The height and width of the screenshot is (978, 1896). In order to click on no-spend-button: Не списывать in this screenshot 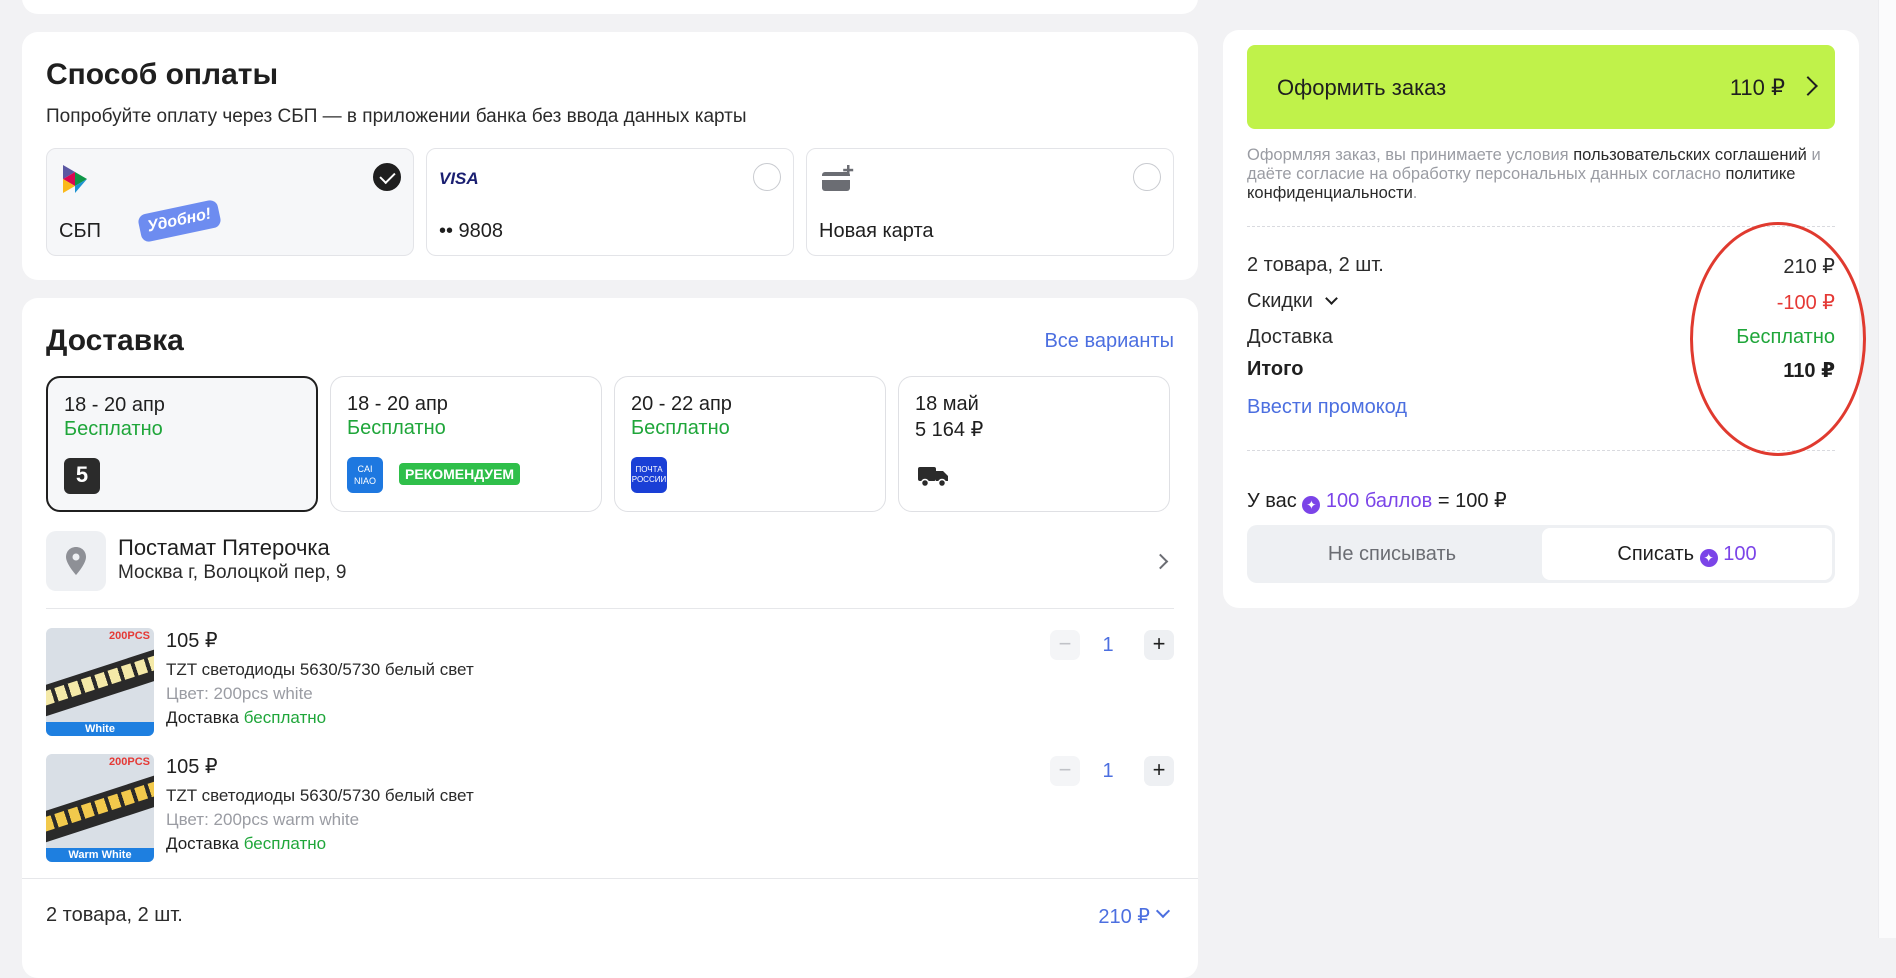, I will do `click(1392, 554)`.